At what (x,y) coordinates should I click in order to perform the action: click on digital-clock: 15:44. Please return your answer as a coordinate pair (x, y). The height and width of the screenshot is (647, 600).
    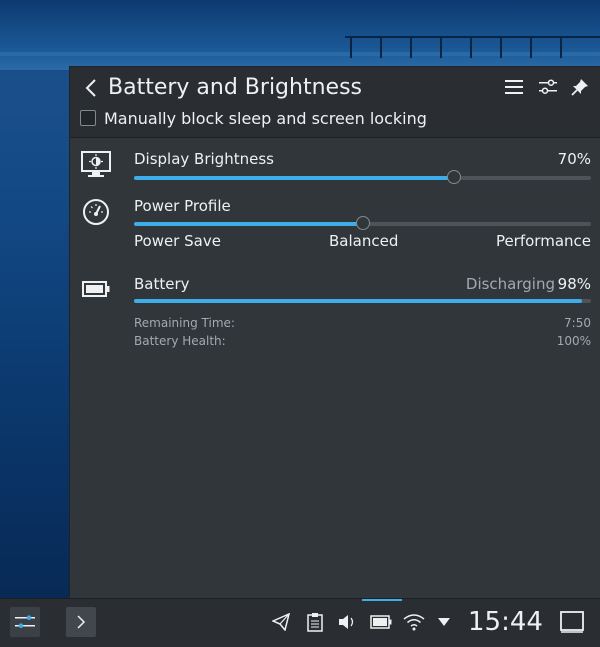
    Looking at the image, I should click on (505, 622).